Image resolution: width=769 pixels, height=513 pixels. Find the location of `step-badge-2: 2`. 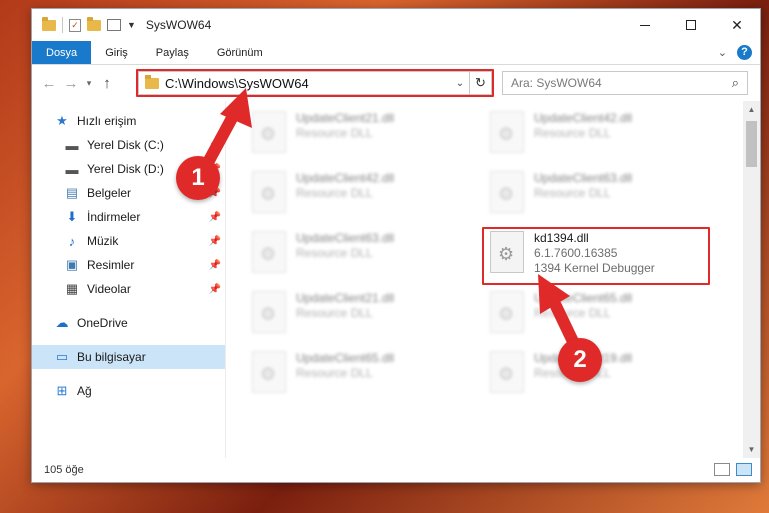

step-badge-2: 2 is located at coordinates (580, 360).